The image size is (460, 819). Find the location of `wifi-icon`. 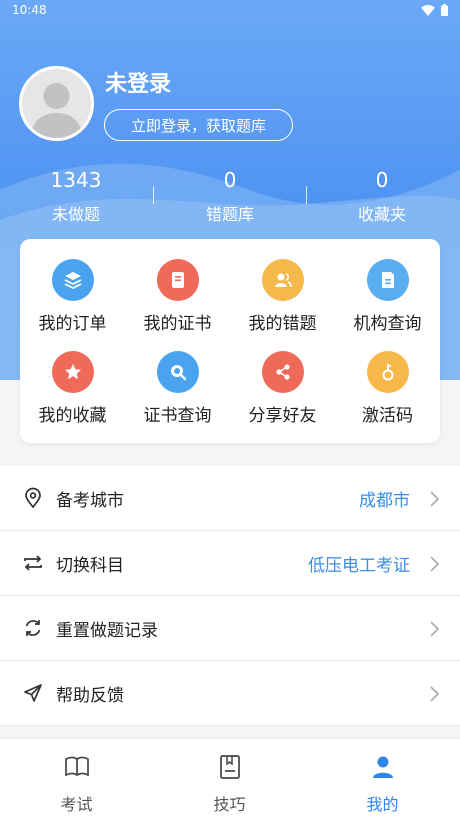

wifi-icon is located at coordinates (428, 10).